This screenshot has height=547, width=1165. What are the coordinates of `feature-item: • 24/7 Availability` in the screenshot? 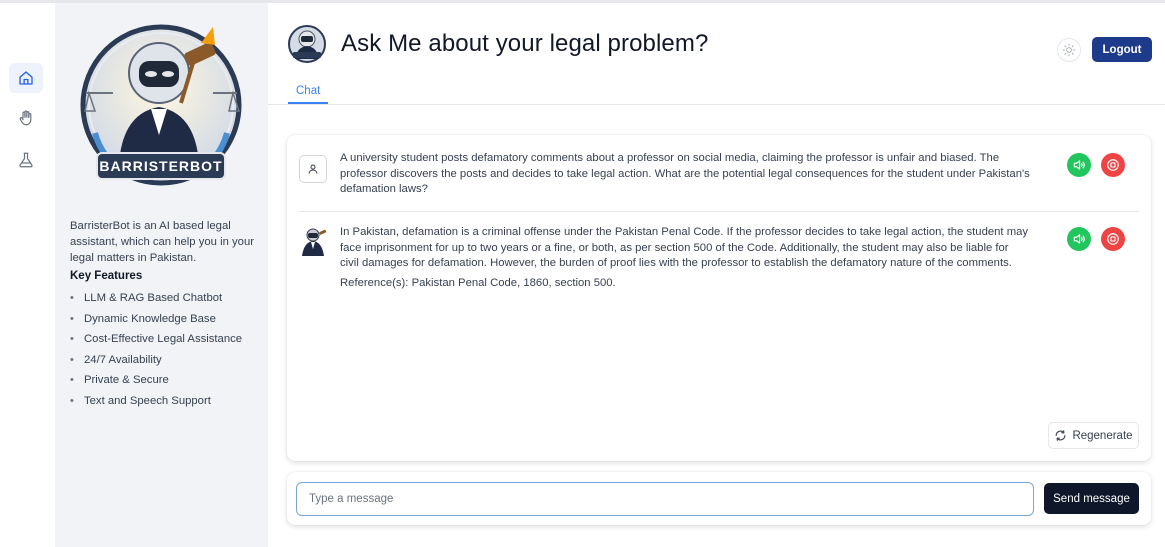 It's located at (156, 362).